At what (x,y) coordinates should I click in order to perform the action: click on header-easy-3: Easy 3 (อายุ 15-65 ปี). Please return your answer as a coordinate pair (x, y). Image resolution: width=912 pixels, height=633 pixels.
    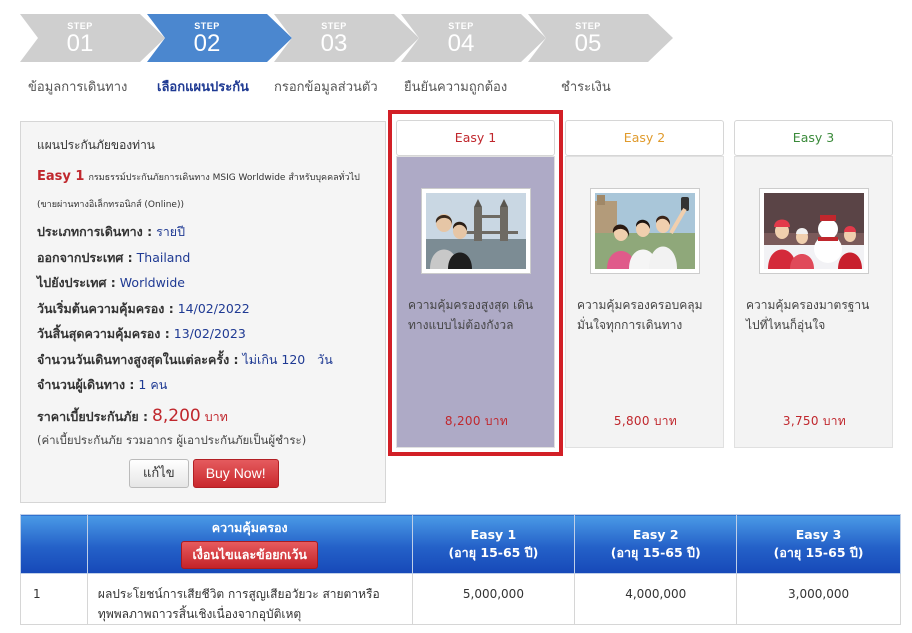
    Looking at the image, I should click on (818, 544).